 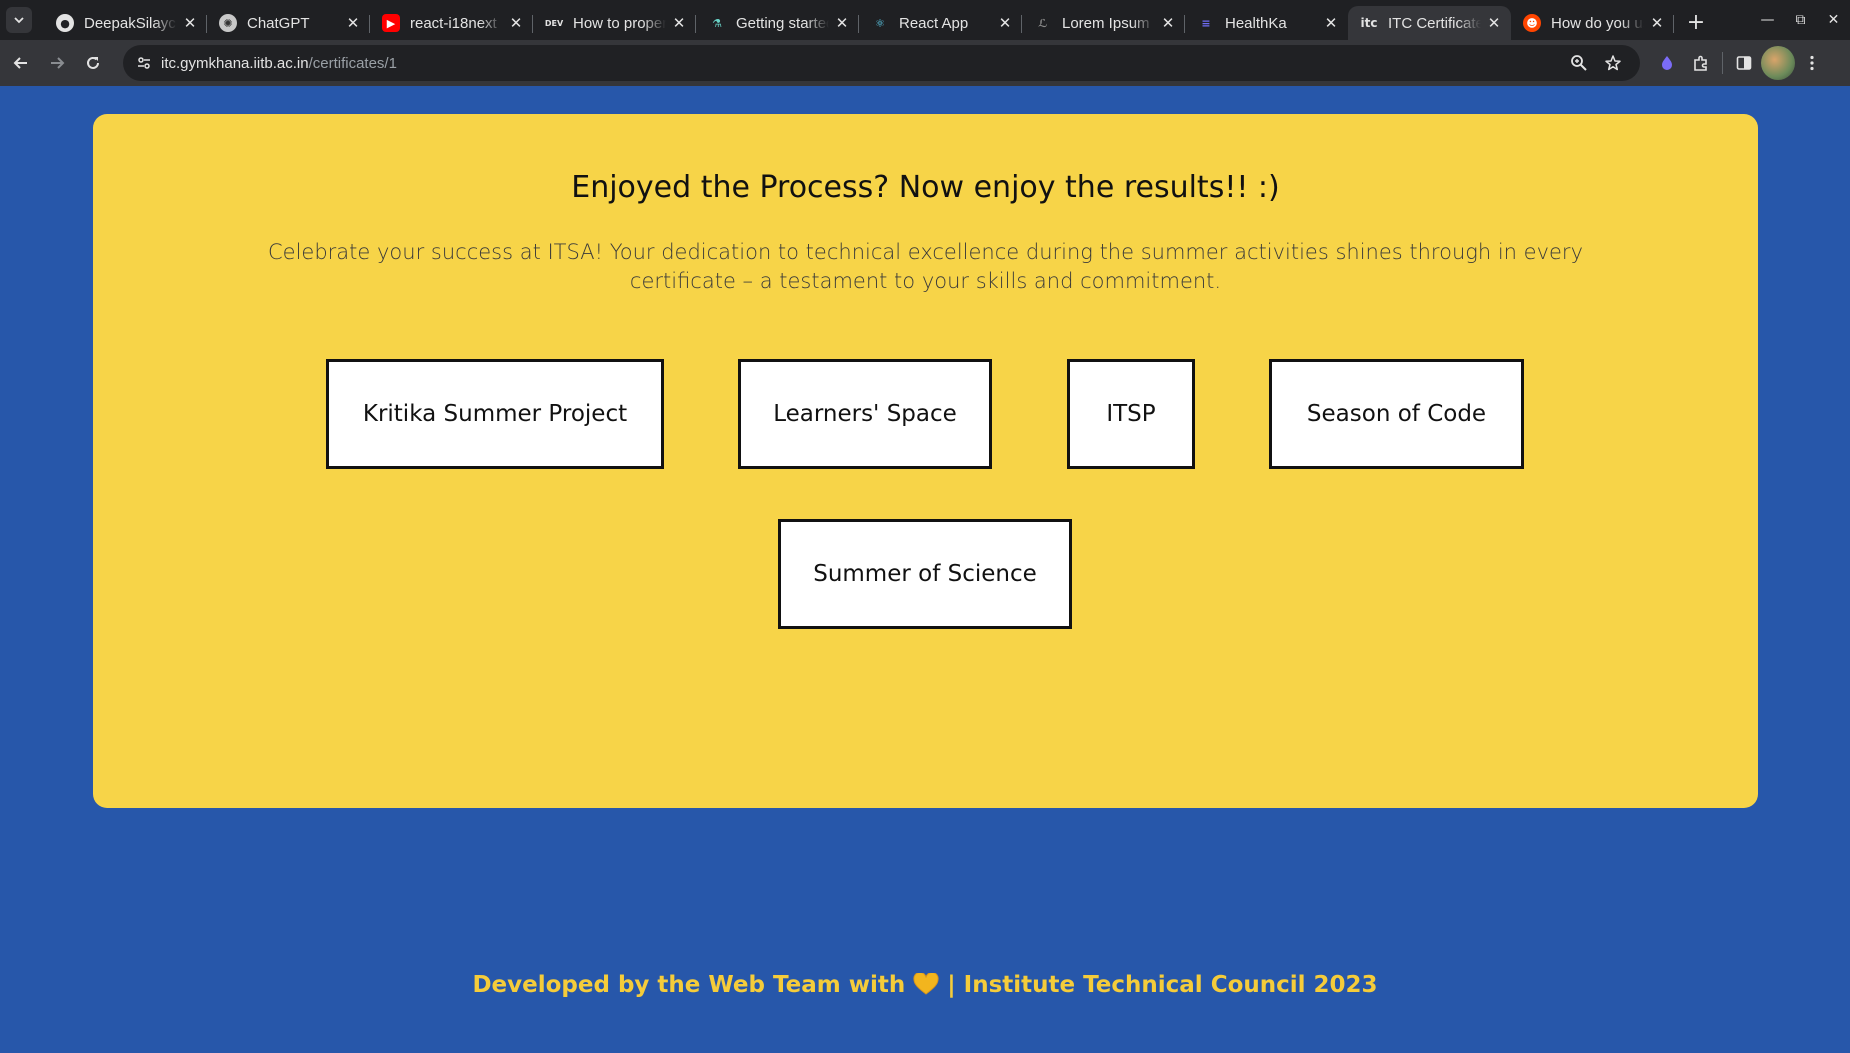 I want to click on browser-tab: DEV How to properly✕, so click(x=614, y=23).